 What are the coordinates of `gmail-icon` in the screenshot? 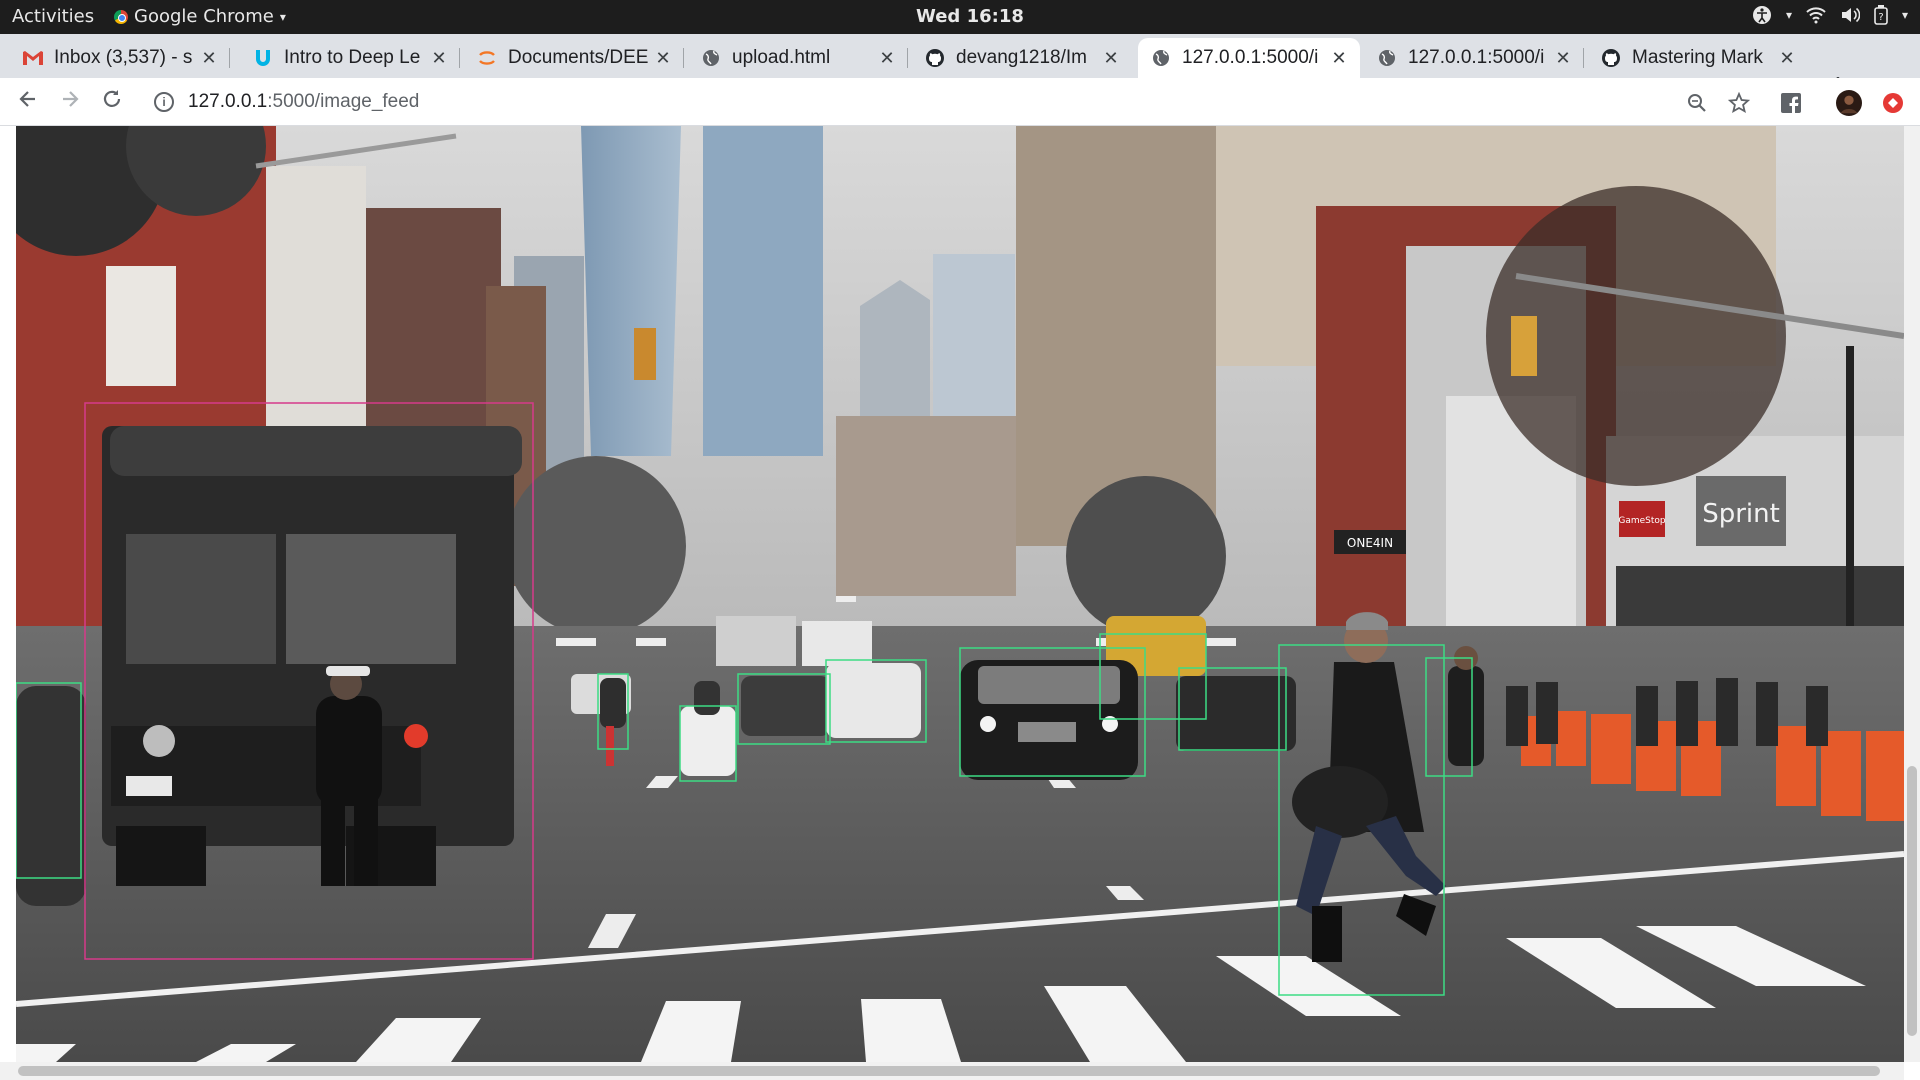 It's located at (33, 58).